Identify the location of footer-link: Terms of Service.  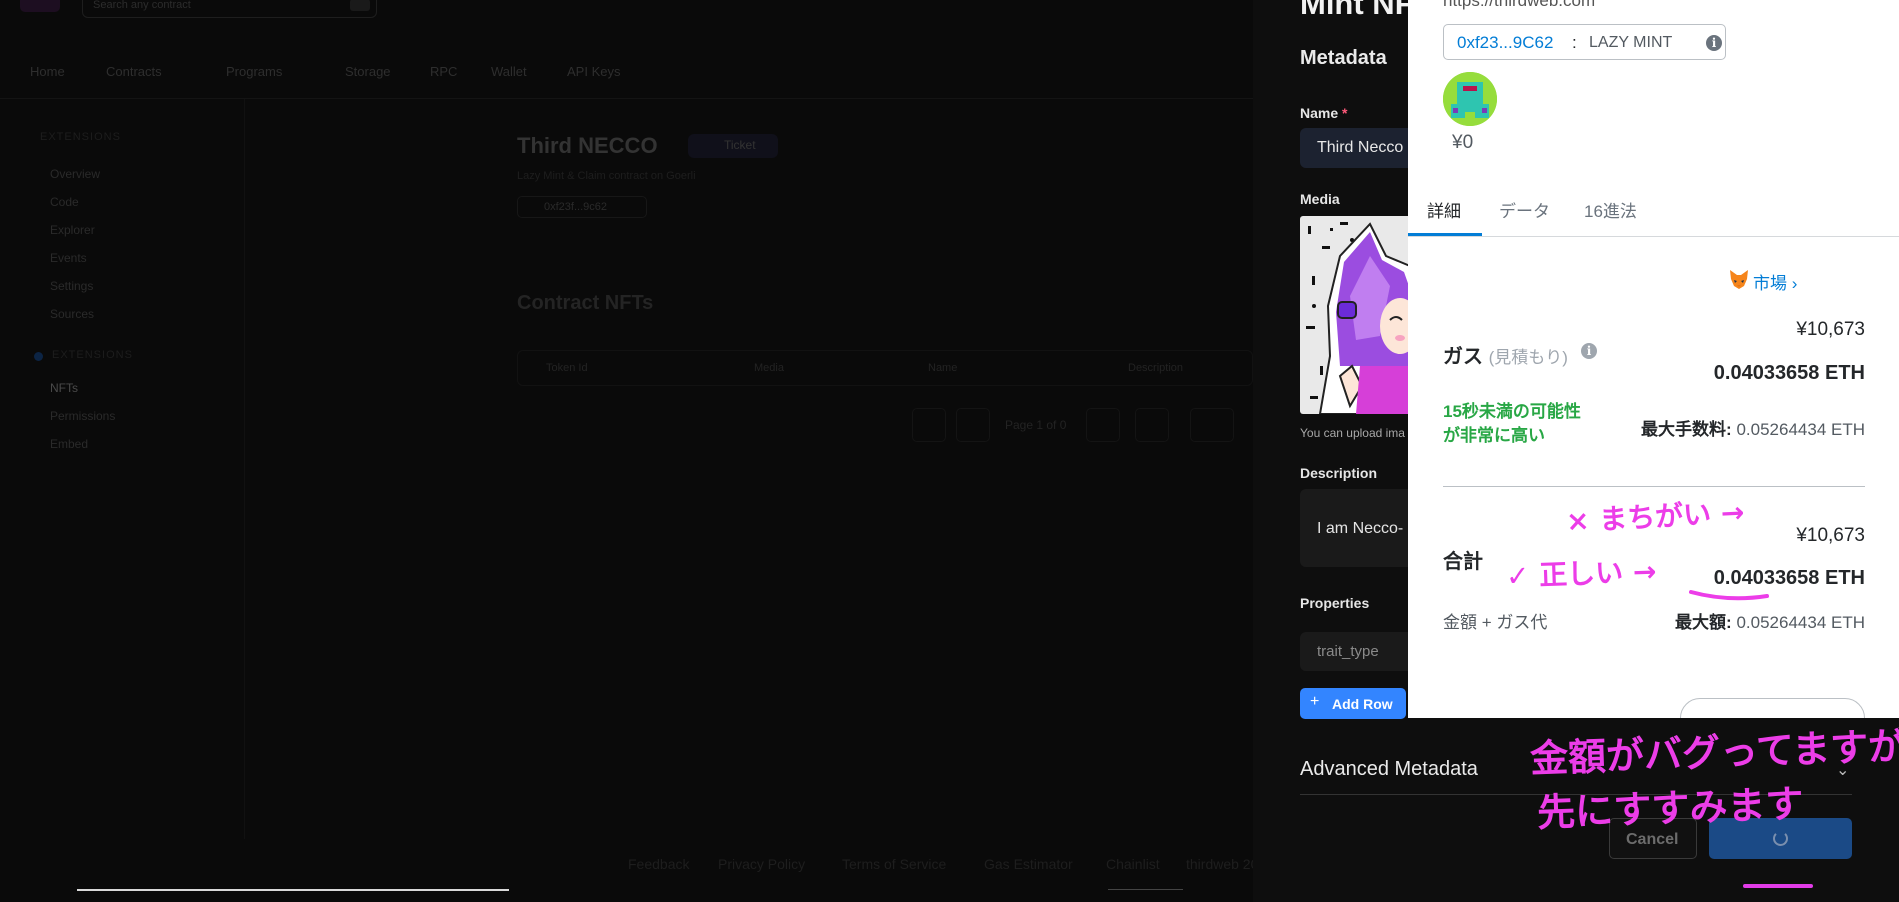
(894, 864).